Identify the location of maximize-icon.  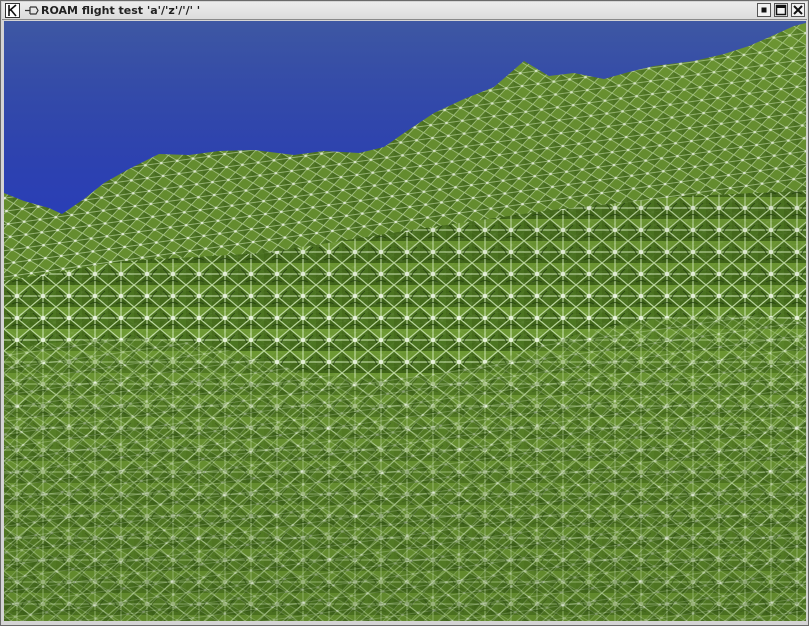
(781, 10).